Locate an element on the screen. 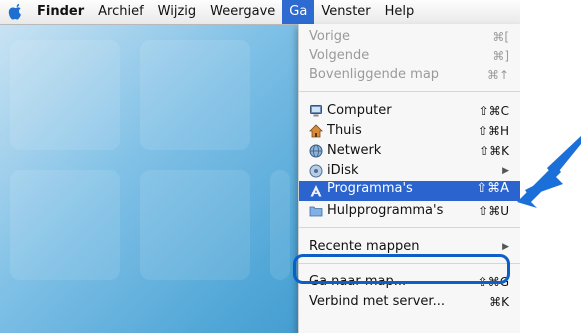 The image size is (581, 333). menubar-finder: Finder is located at coordinates (60, 12).